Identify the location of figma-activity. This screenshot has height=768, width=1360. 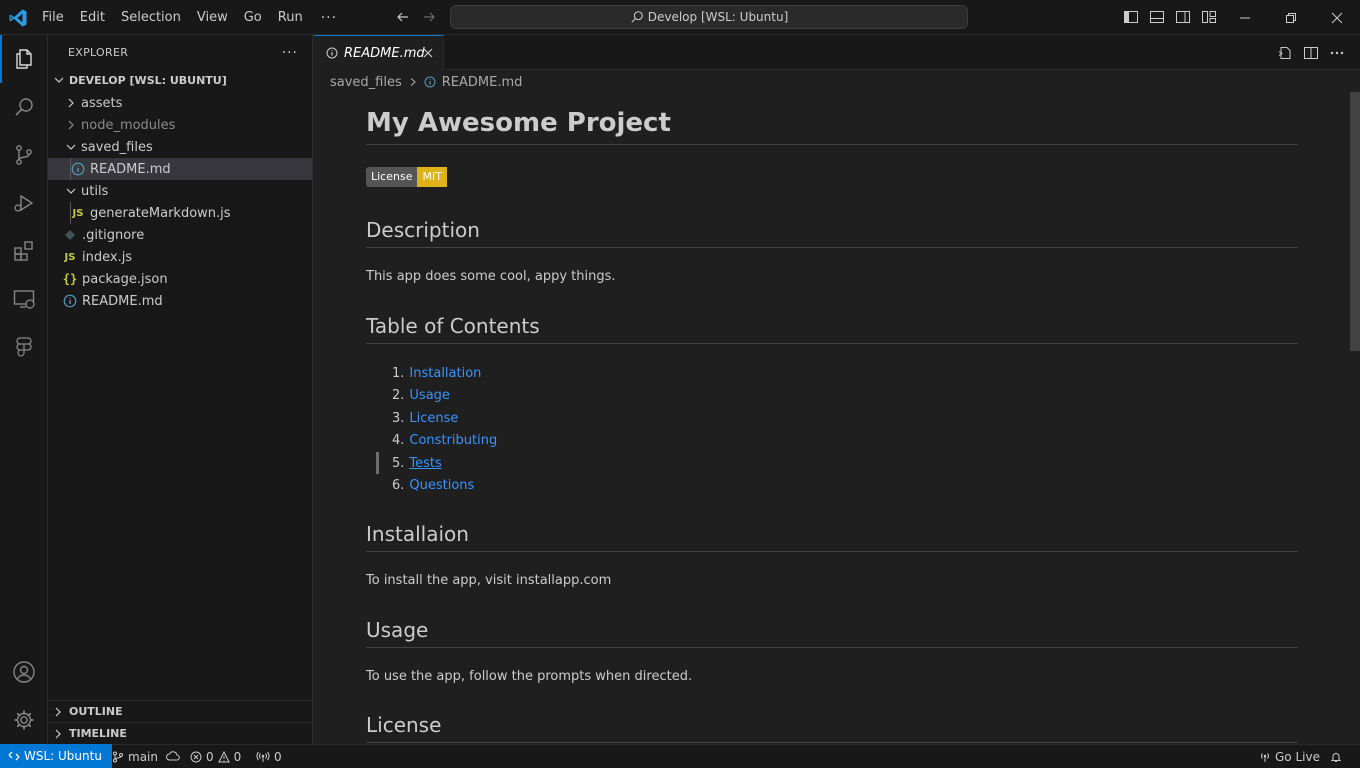
(24, 347).